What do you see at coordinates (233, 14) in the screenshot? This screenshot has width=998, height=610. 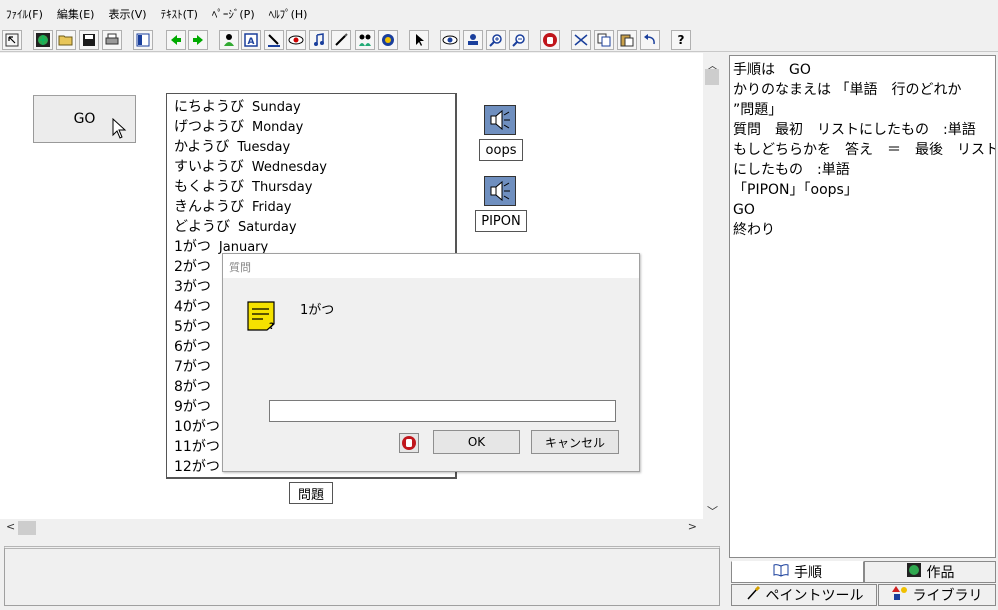 I see `menu-page: ﾍﾟｰｼﾞ(P)` at bounding box center [233, 14].